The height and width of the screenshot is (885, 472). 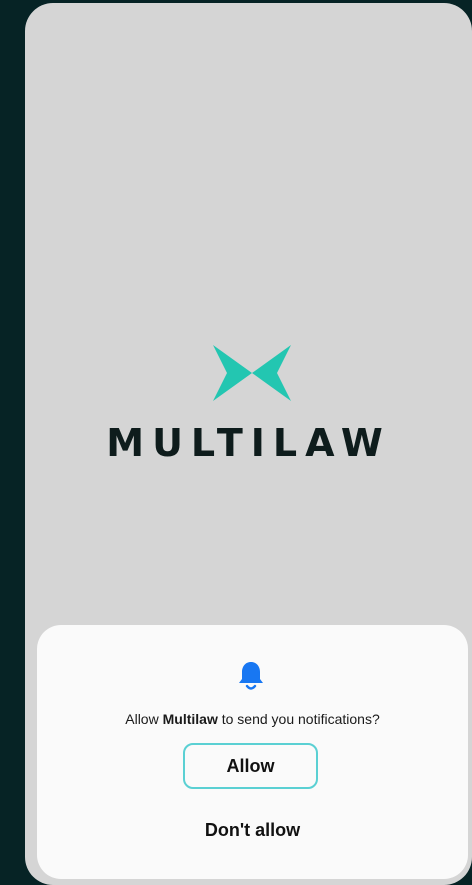 What do you see at coordinates (252, 373) in the screenshot?
I see `multilaw-logo-icon` at bounding box center [252, 373].